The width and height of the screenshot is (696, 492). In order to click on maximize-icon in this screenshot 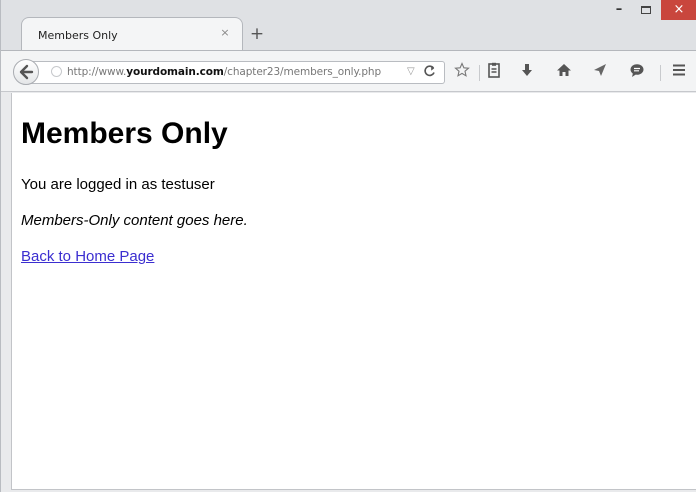, I will do `click(646, 10)`.